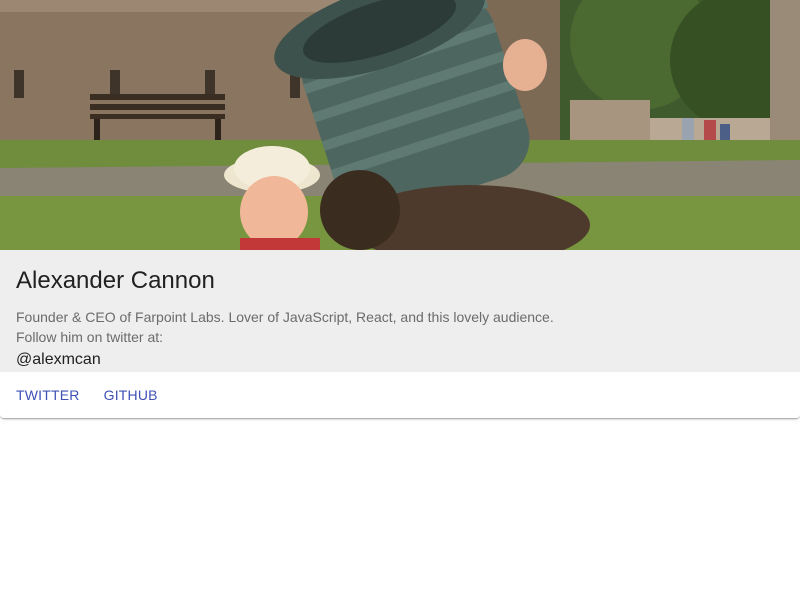 This screenshot has height=600, width=800. Describe the element at coordinates (58, 359) in the screenshot. I see `twitter-handle: @alexmcan` at that location.